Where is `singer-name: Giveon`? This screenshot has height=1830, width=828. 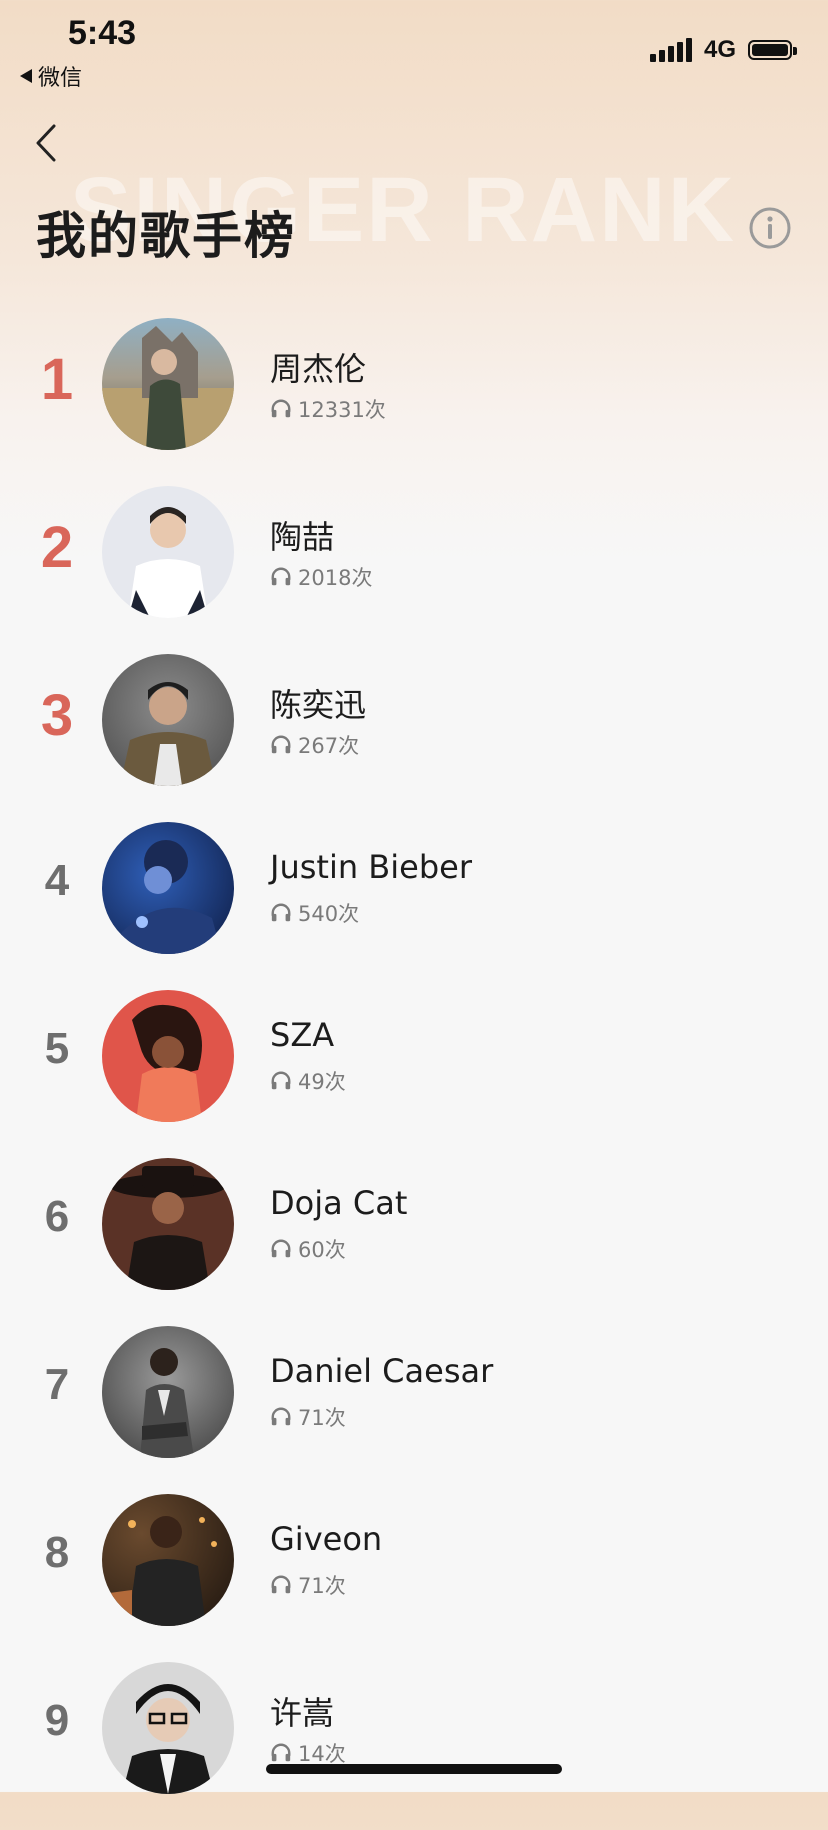 singer-name: Giveon is located at coordinates (326, 1539).